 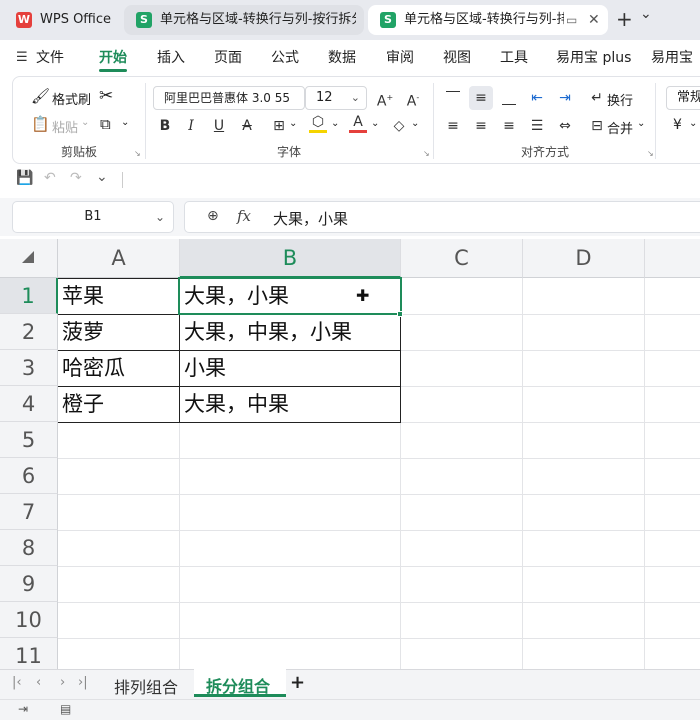 What do you see at coordinates (677, 125) in the screenshot?
I see `currency-icon: ¥` at bounding box center [677, 125].